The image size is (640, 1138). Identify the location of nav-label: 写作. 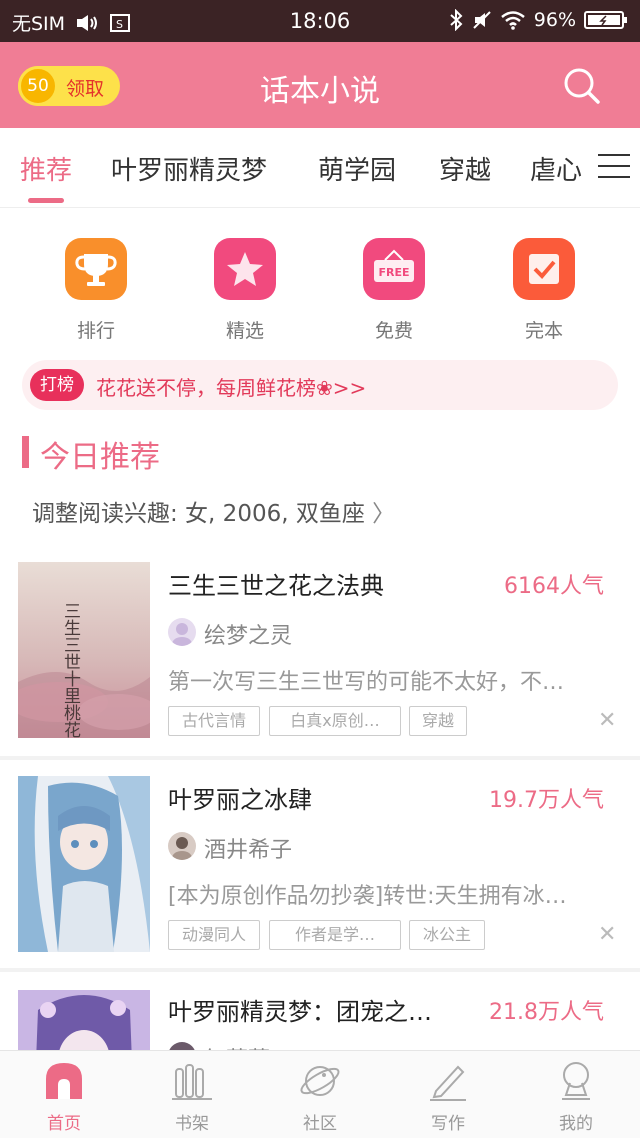
(448, 1124).